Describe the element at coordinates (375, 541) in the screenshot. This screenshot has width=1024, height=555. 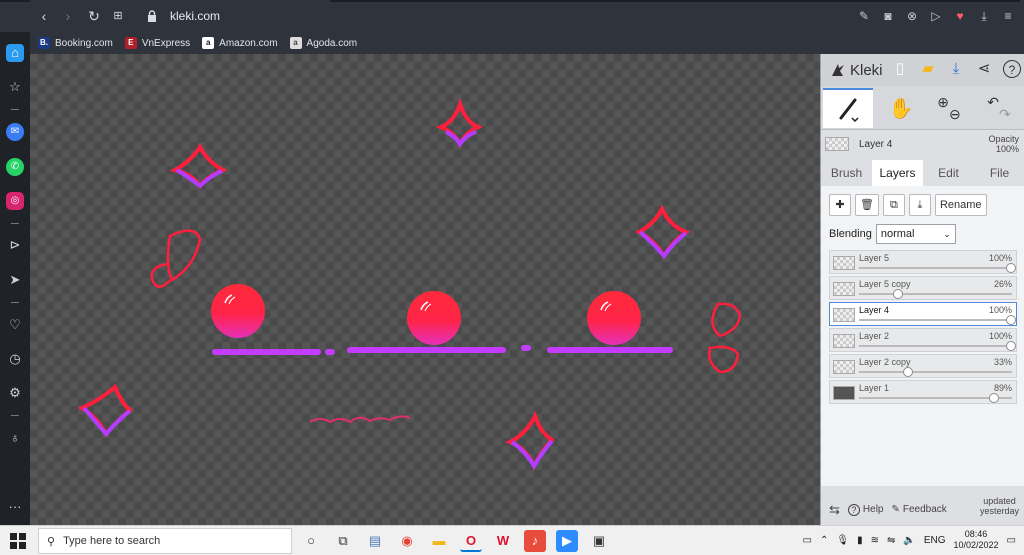
I see `app-icon: ▤` at that location.